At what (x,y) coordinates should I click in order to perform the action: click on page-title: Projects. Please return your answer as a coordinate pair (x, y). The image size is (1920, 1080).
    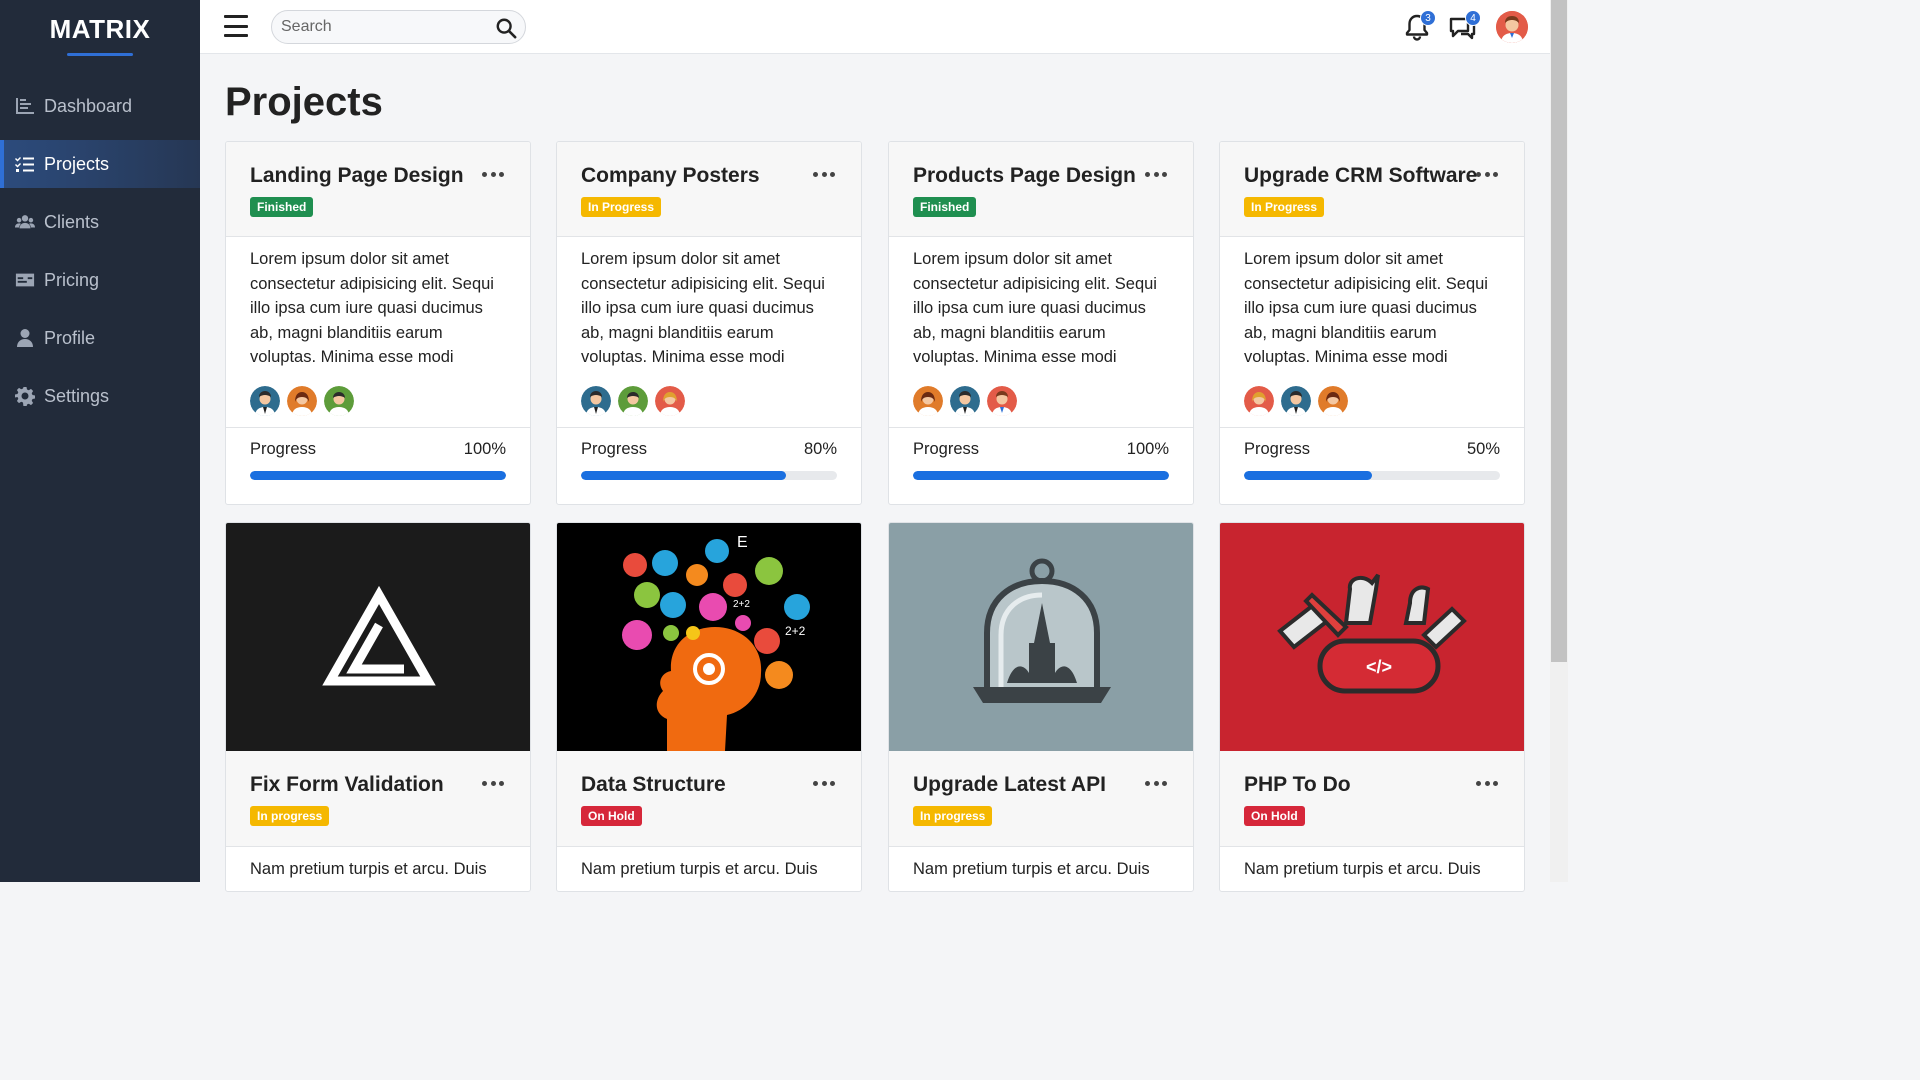
    Looking at the image, I should click on (304, 102).